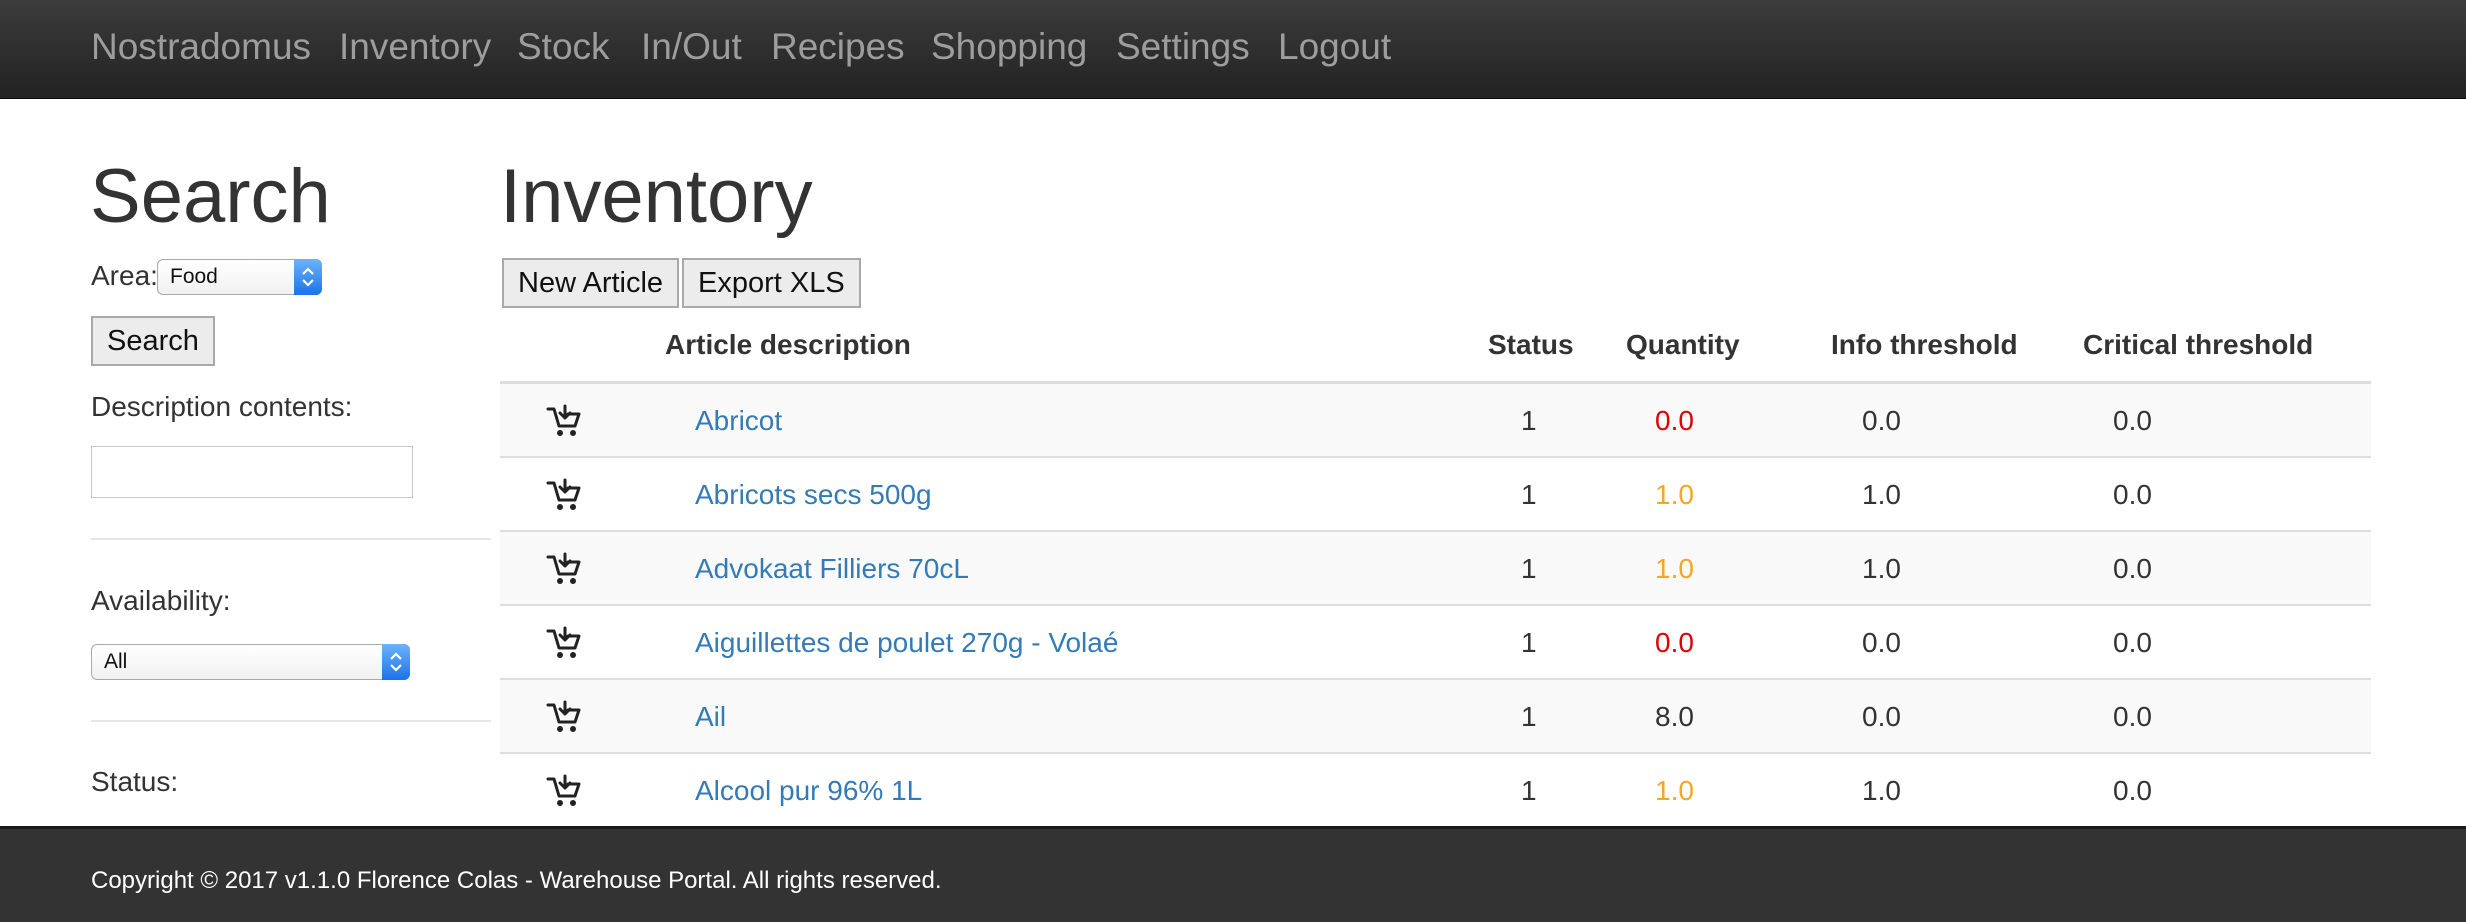 The width and height of the screenshot is (2466, 922). Describe the element at coordinates (1435, 717) in the screenshot. I see `table-row: Ail 1 8.0 0.0 0.0` at that location.